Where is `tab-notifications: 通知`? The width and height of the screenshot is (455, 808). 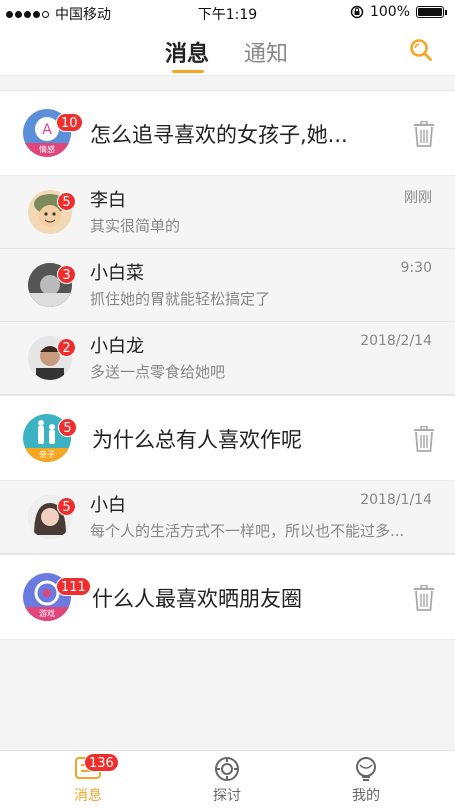 tab-notifications: 通知 is located at coordinates (266, 52).